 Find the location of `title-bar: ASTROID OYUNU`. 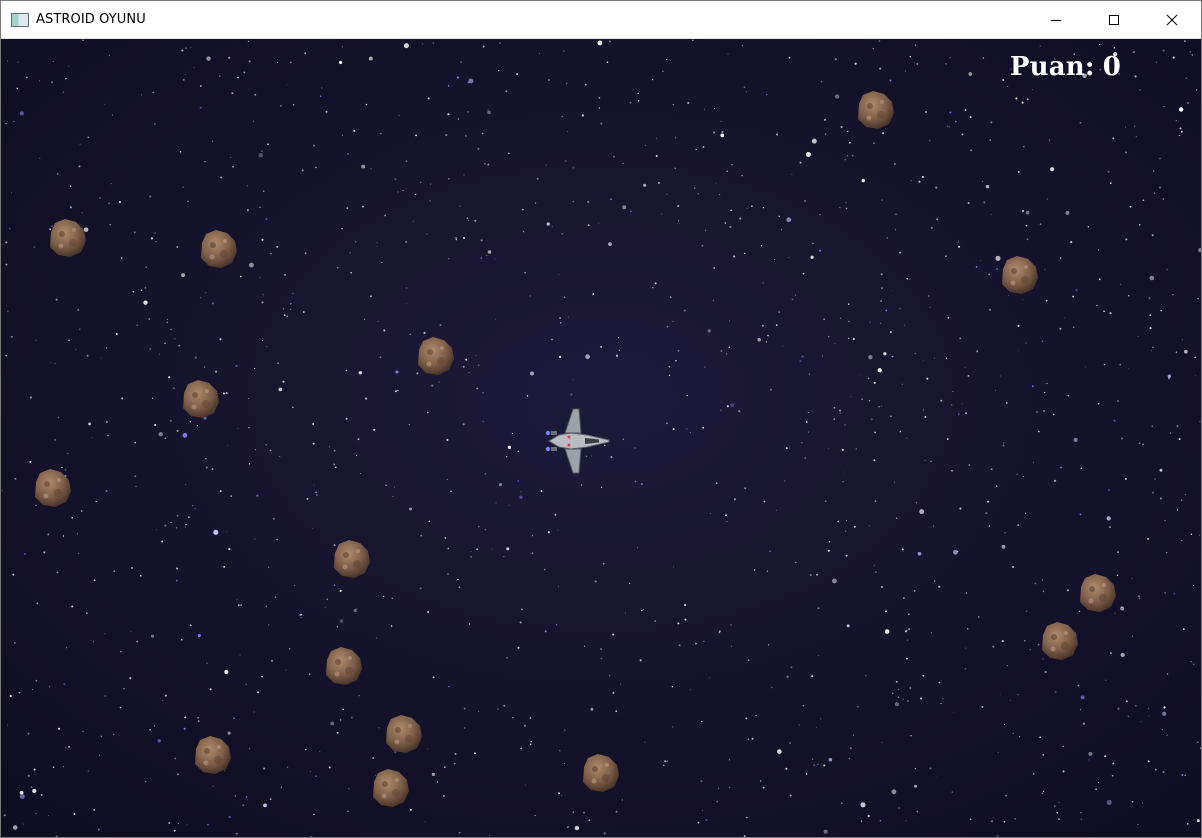

title-bar: ASTROID OYUNU is located at coordinates (601, 20).